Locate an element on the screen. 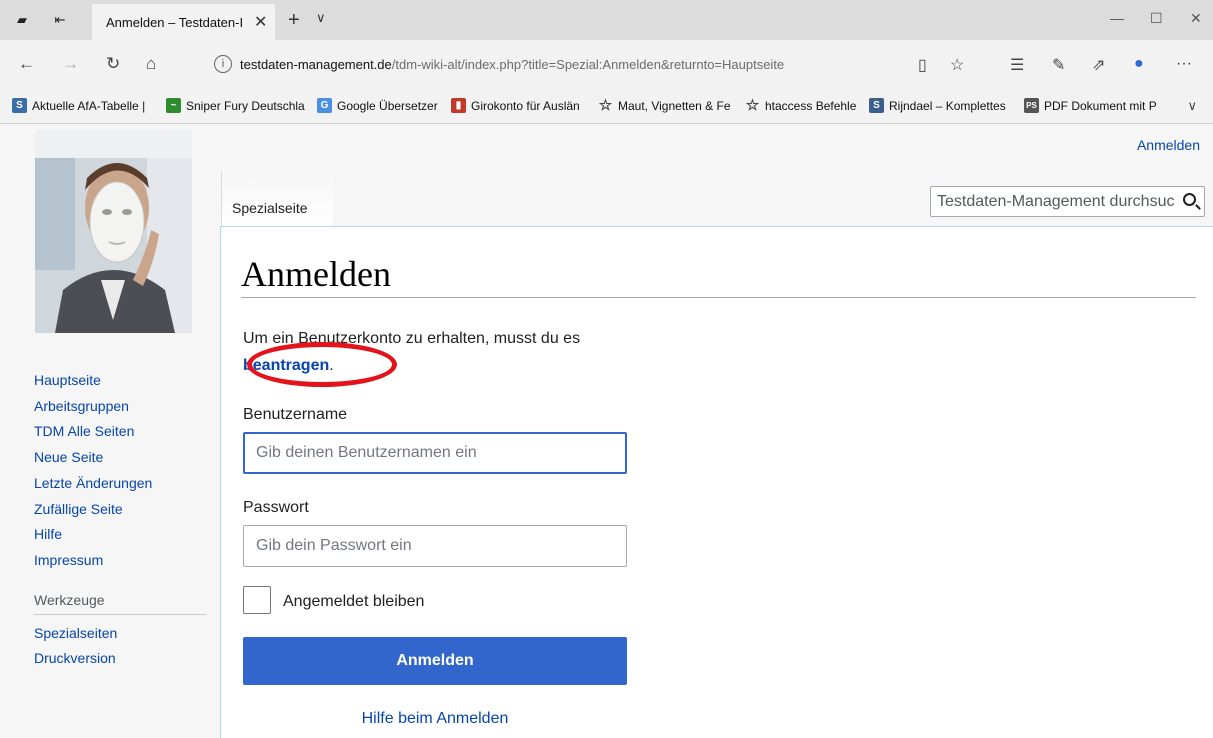  forward-arrow-icon: → is located at coordinates (70, 64).